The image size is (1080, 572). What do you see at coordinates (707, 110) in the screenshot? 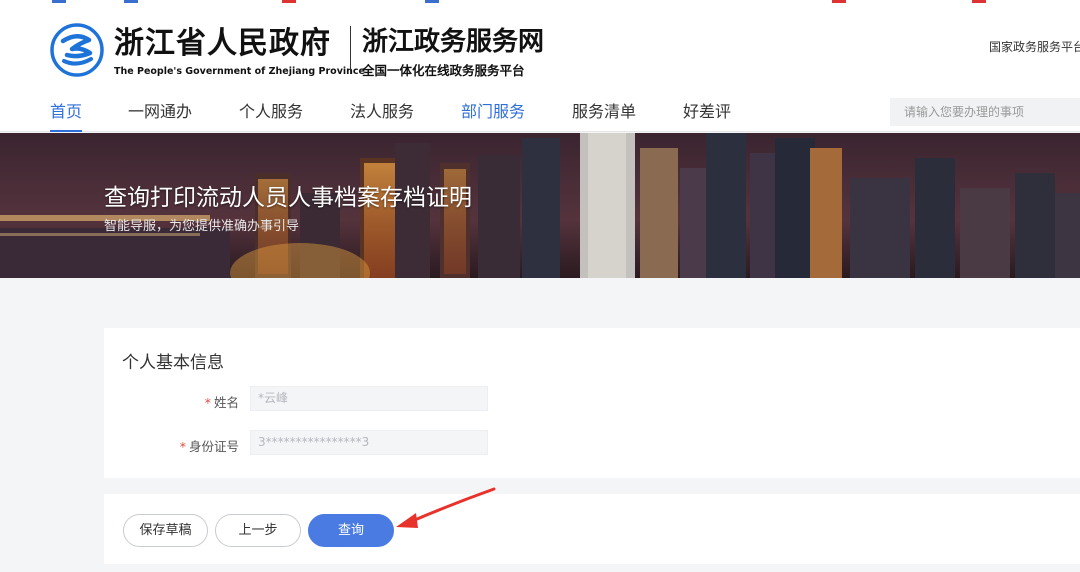
I see `nav-item-rating: 好差评` at bounding box center [707, 110].